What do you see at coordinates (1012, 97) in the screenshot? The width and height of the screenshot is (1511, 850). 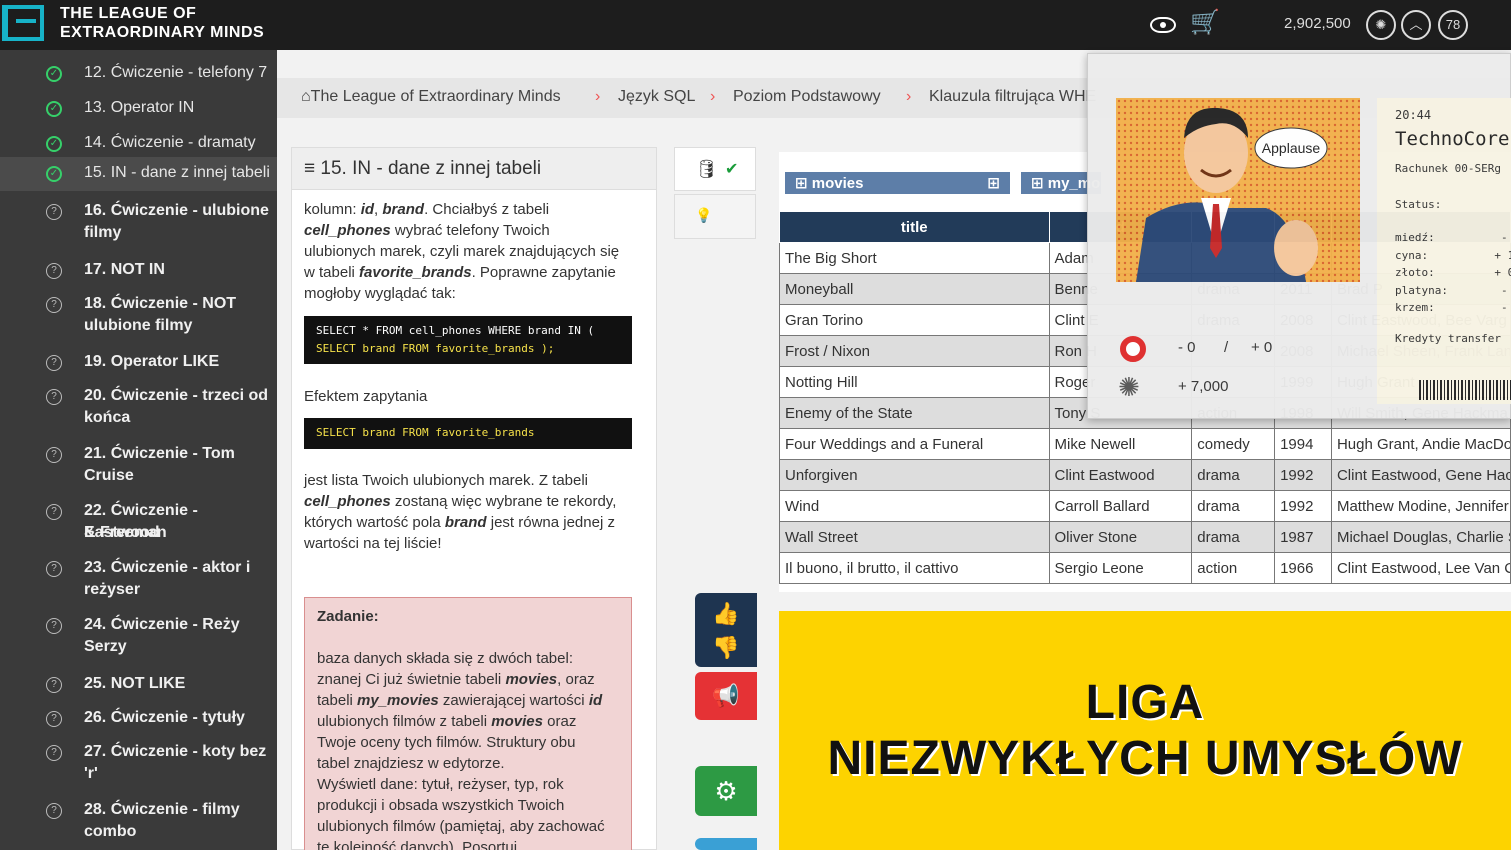 I see `breadcrumb-topic: Klauzula filtrująca WHE` at bounding box center [1012, 97].